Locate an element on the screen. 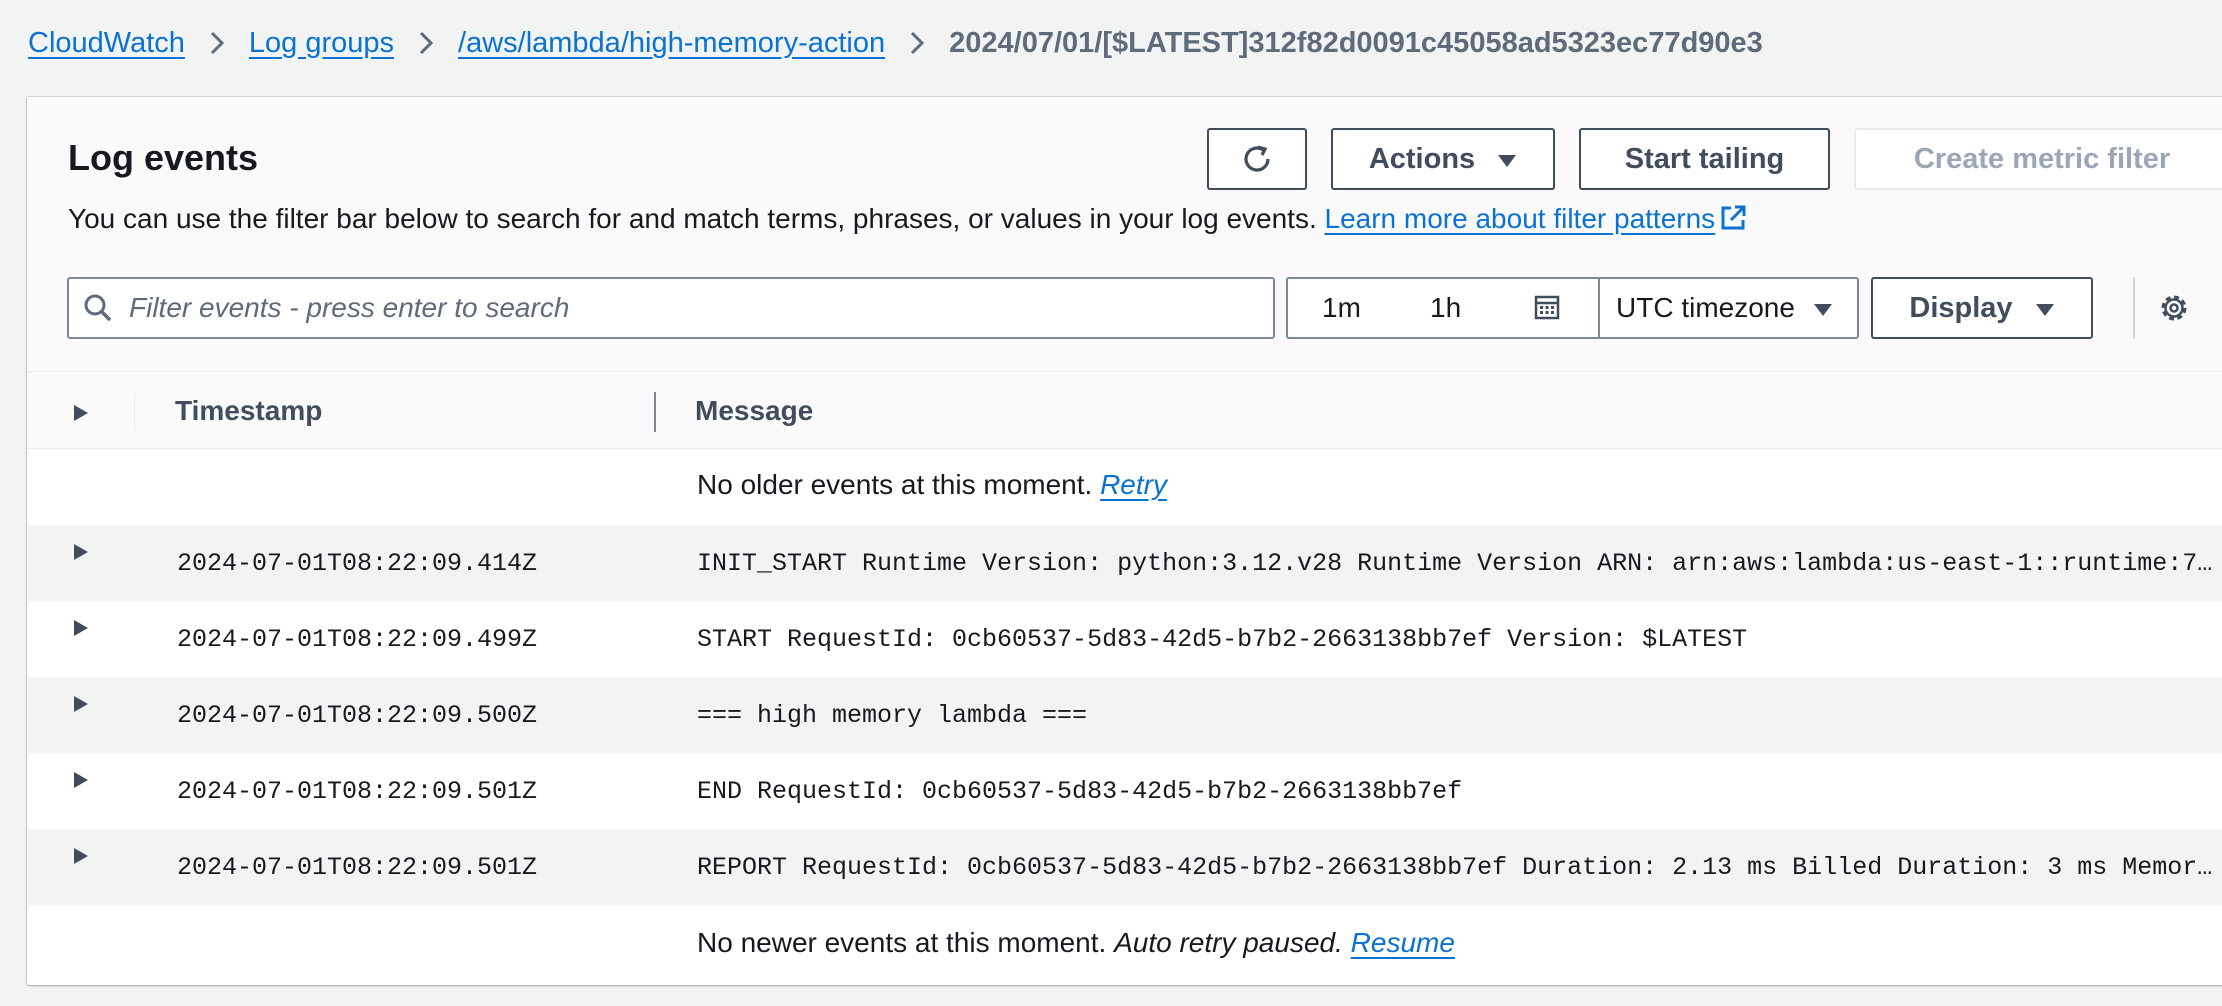  breadcrumb-cloudwatch: CloudWatch is located at coordinates (106, 43).